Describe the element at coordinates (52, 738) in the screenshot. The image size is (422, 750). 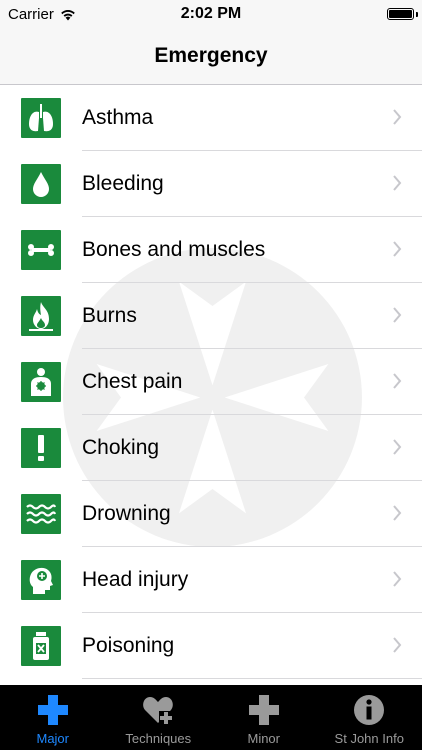
I see `tab-label: Major` at that location.